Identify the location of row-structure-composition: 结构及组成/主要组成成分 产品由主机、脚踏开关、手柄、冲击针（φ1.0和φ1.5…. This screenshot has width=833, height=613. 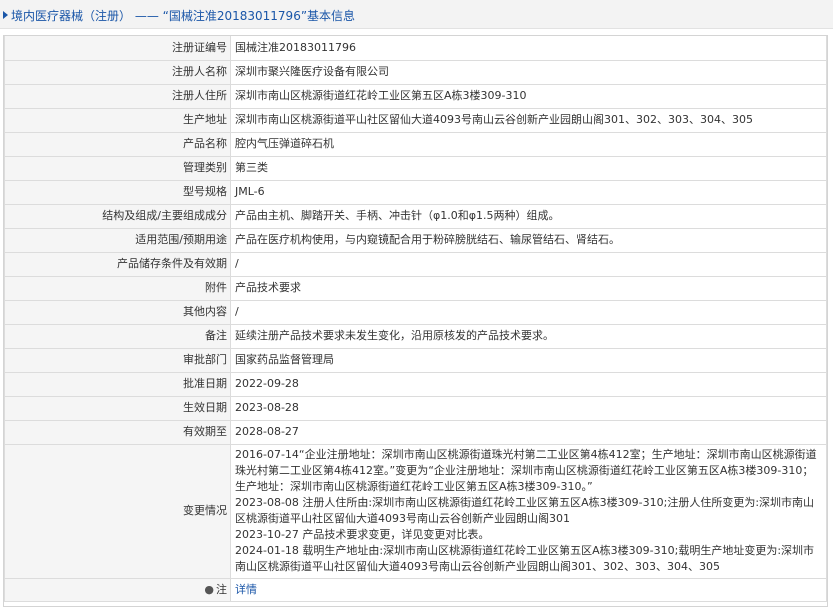
(415, 216).